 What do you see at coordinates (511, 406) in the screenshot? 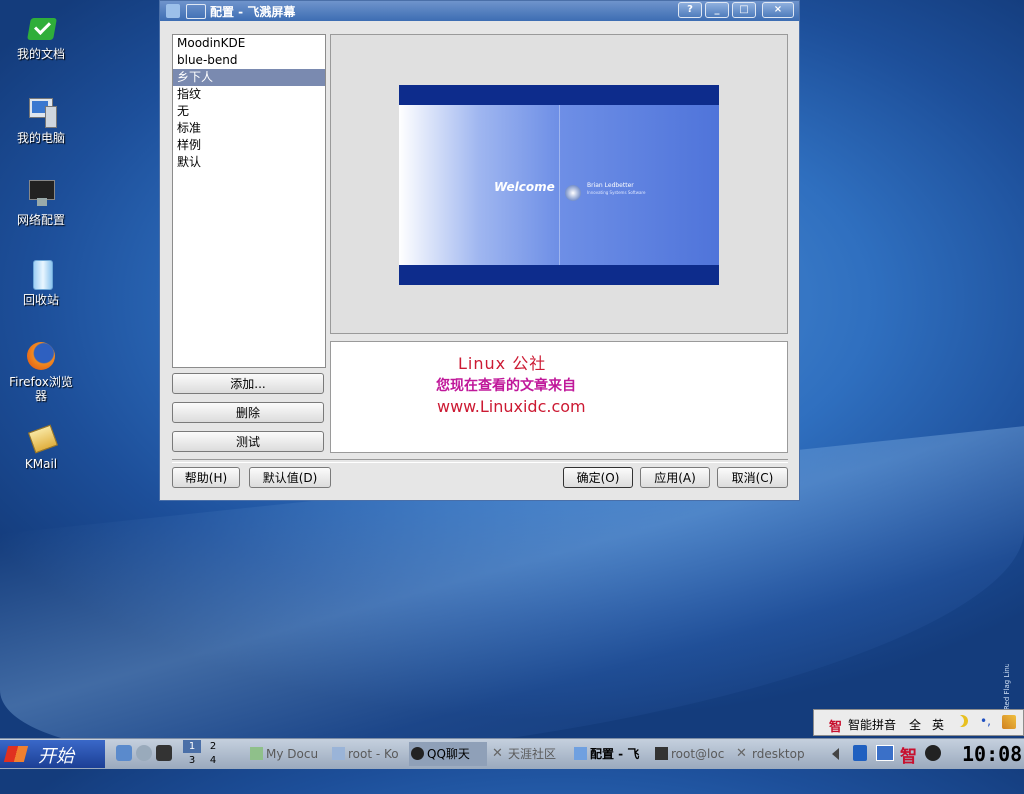
I see `info-line-3: www.Linuxidc.com` at bounding box center [511, 406].